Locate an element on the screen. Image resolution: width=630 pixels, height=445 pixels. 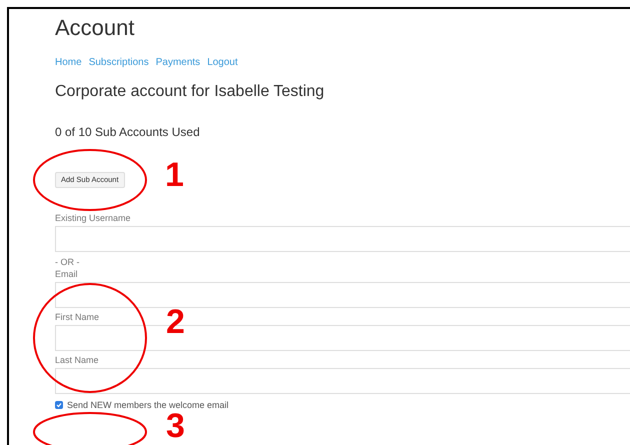
check-icon is located at coordinates (59, 405).